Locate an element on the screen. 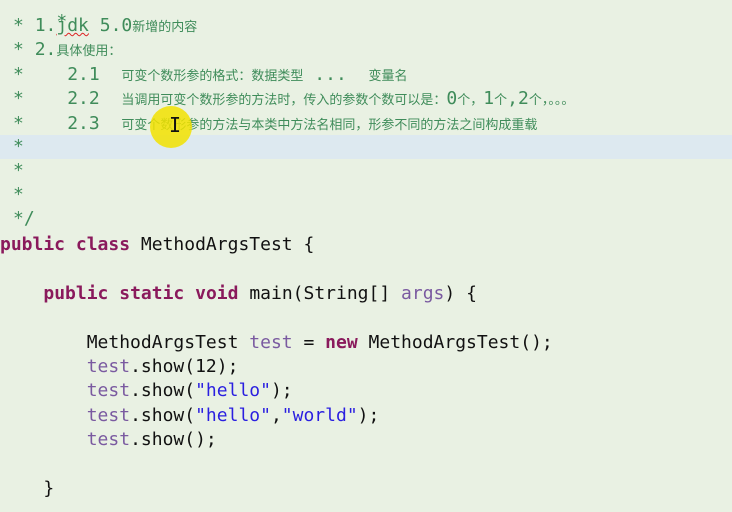 The width and height of the screenshot is (732, 512). comment-jdk-misspelled: jdk is located at coordinates (72, 25).